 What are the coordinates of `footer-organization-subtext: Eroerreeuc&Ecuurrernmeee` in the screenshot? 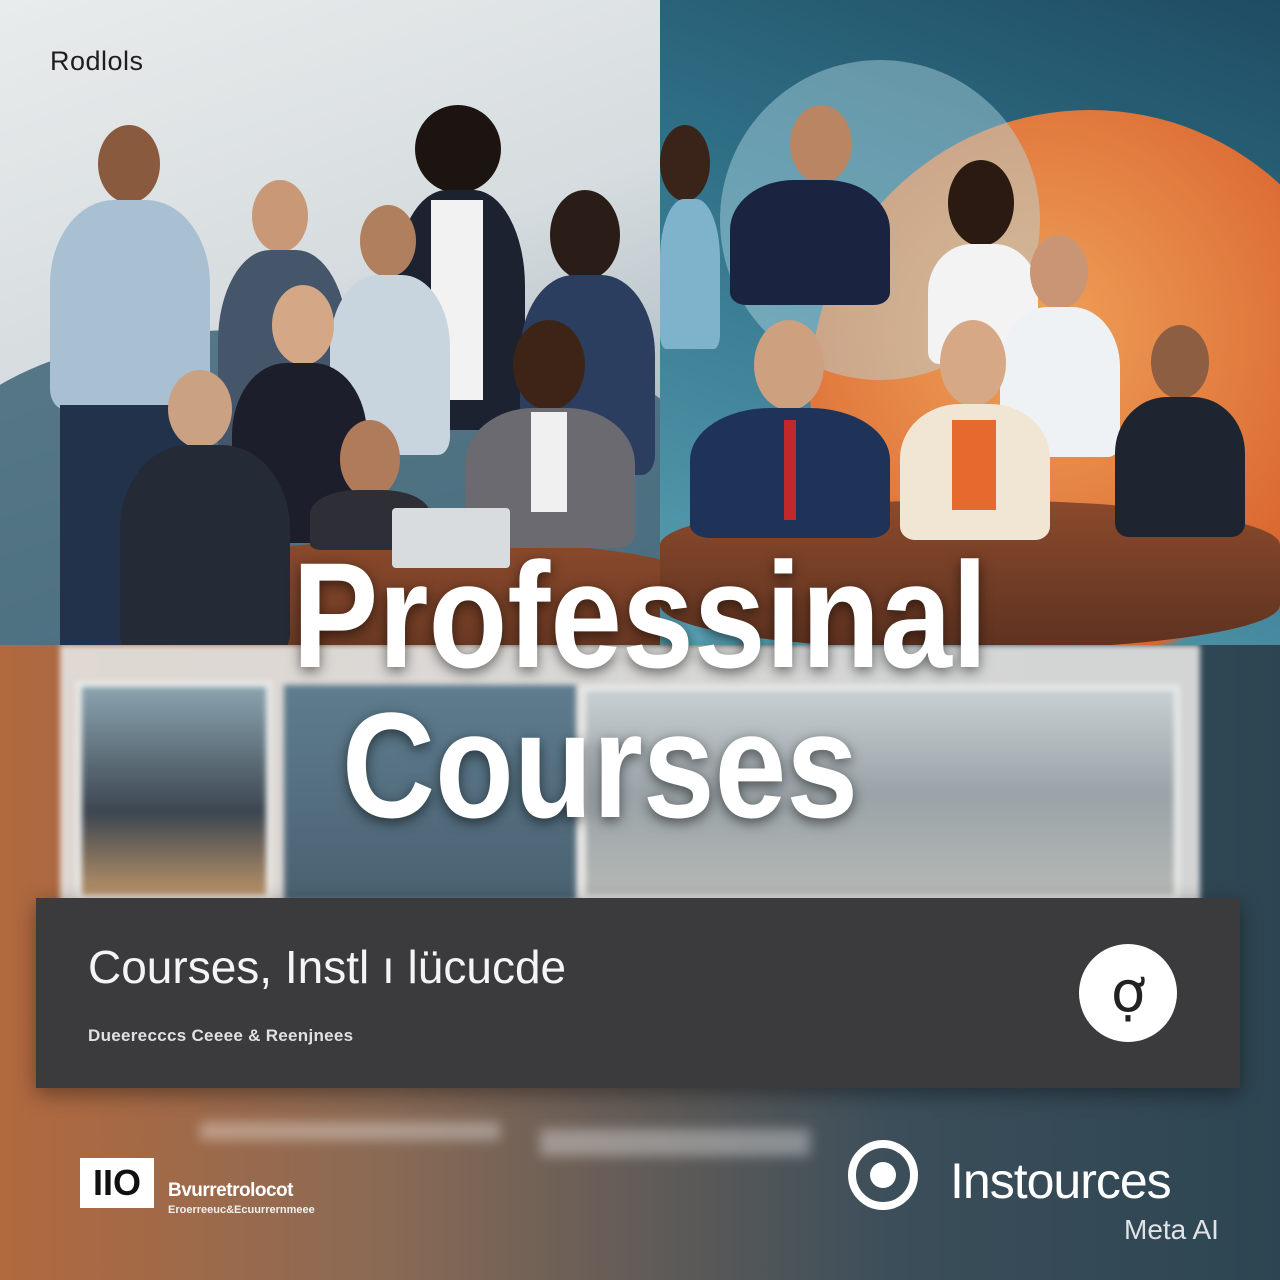 It's located at (241, 1210).